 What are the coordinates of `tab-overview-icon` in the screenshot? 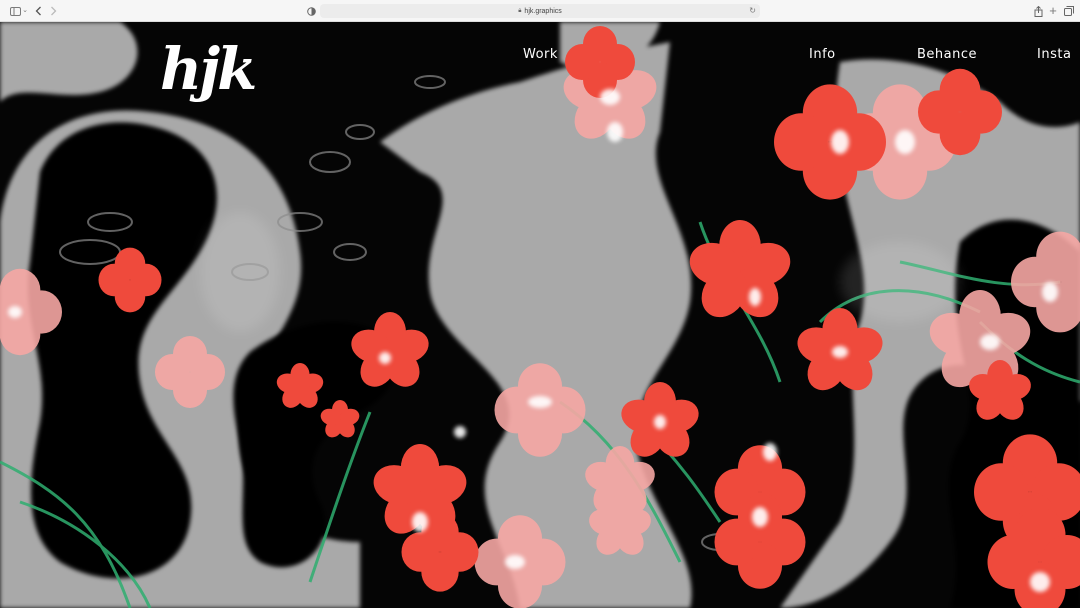 It's located at (1069, 11).